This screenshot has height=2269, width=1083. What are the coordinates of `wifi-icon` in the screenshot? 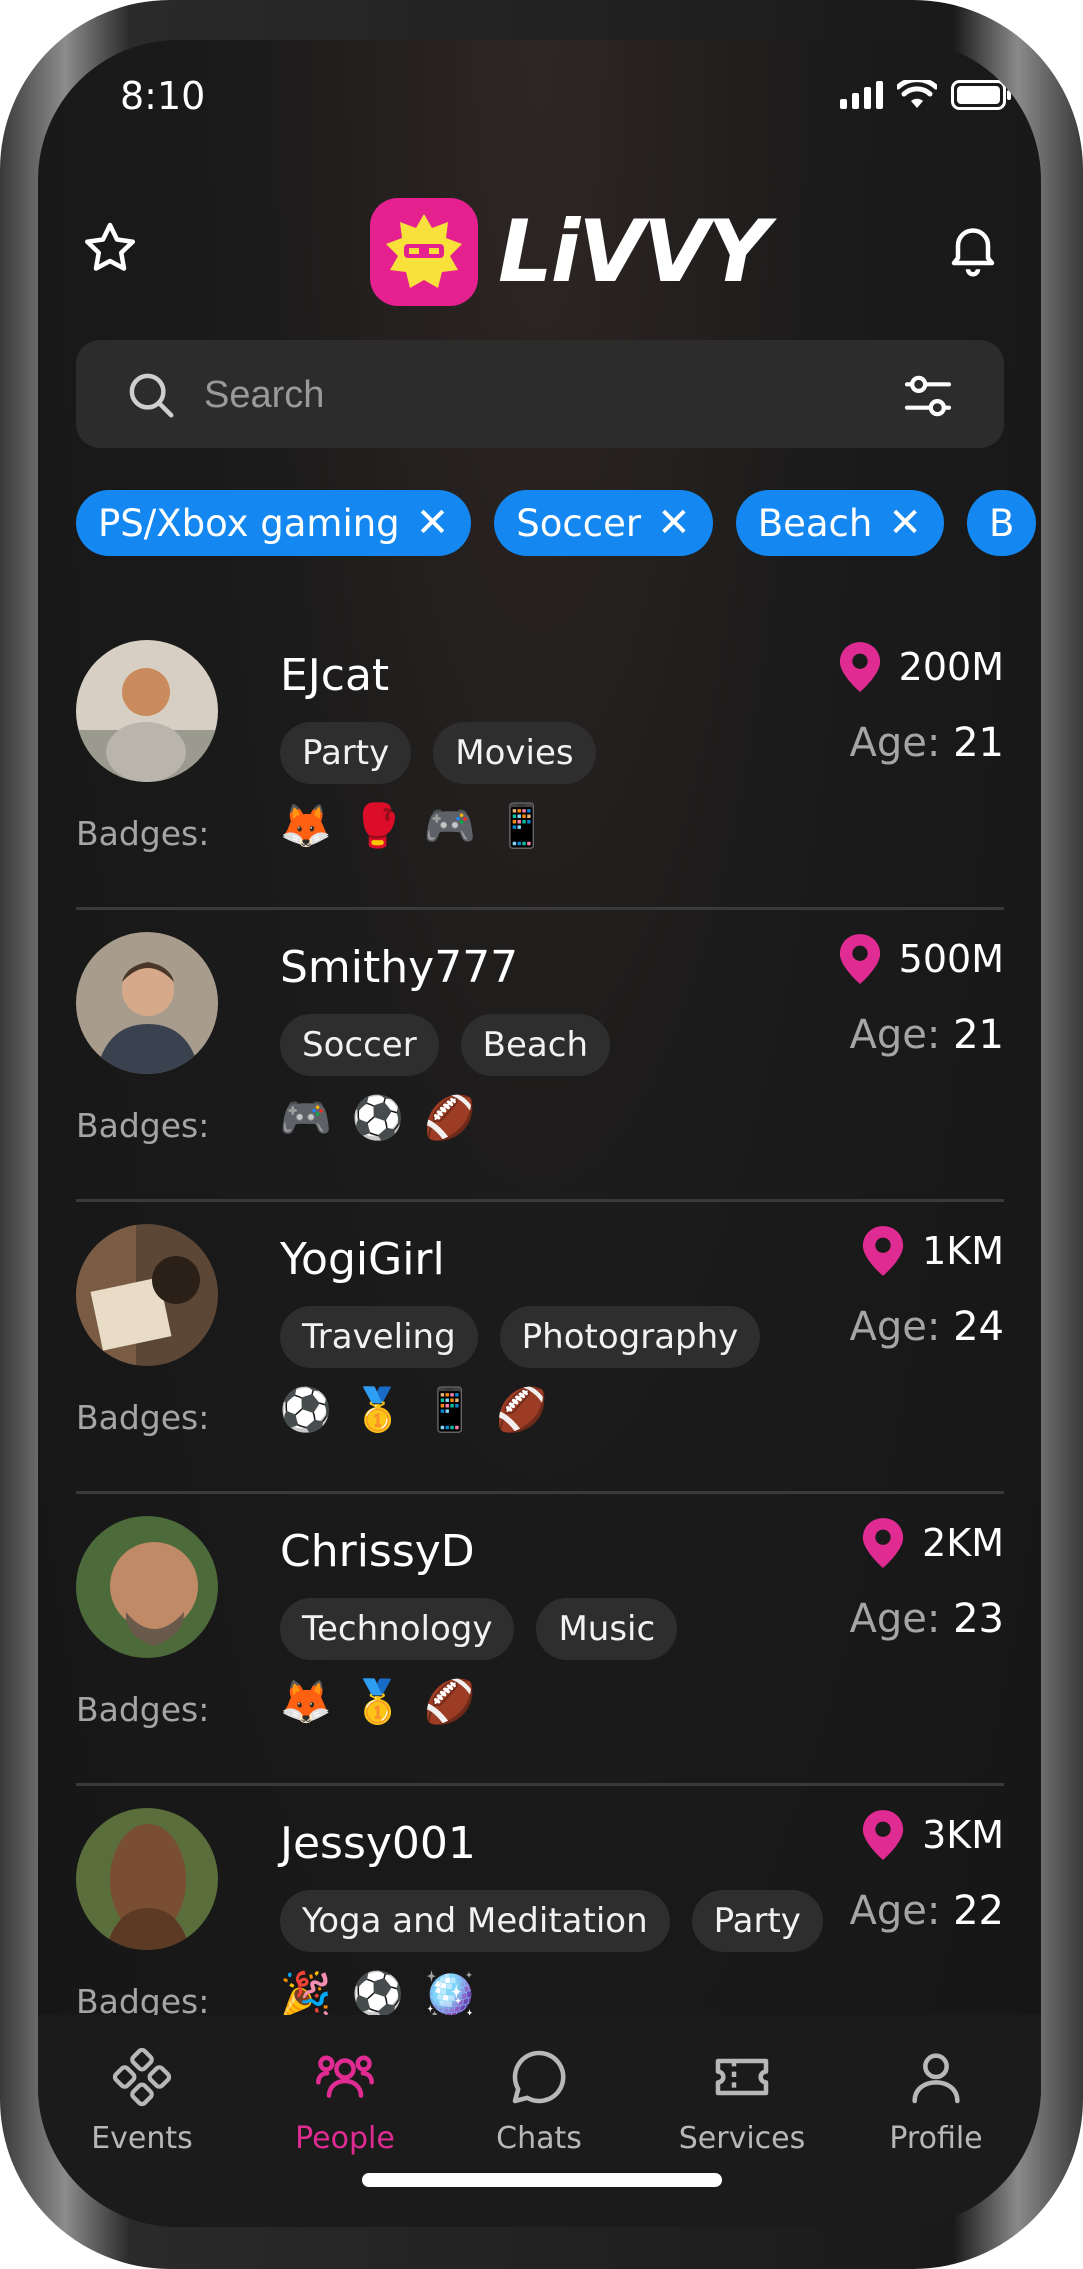 It's located at (917, 95).